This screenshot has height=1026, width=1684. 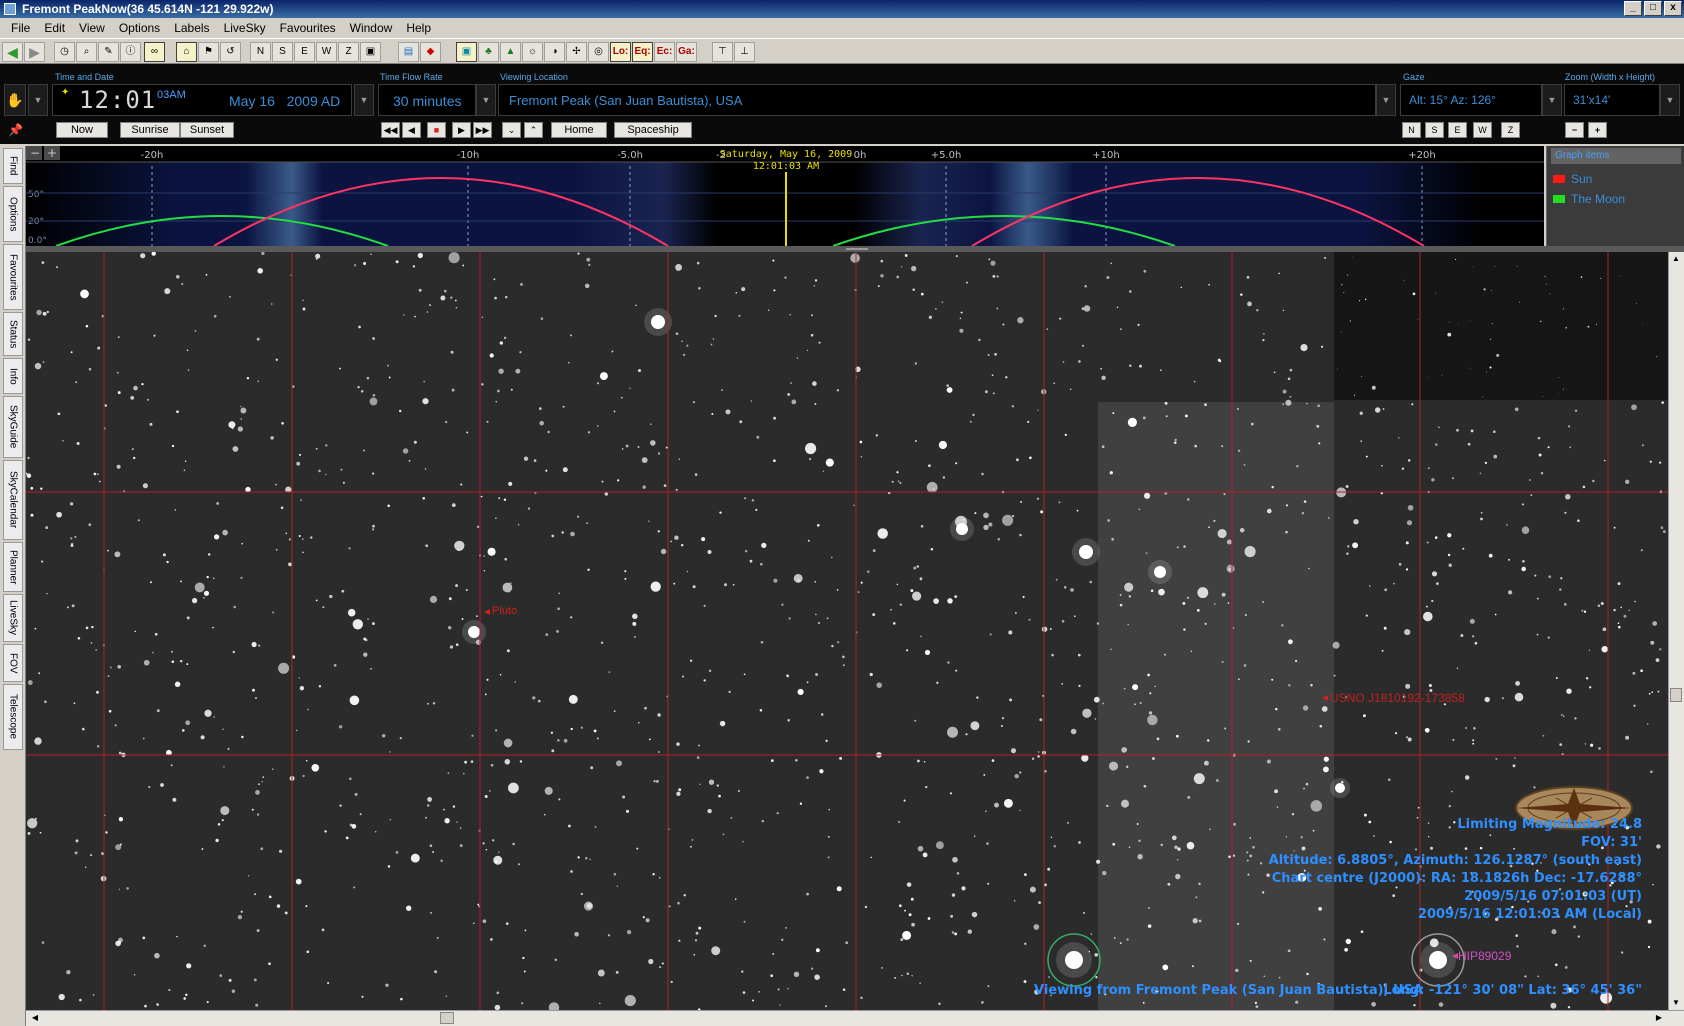 I want to click on forward-icon: ▶, so click(x=34, y=52).